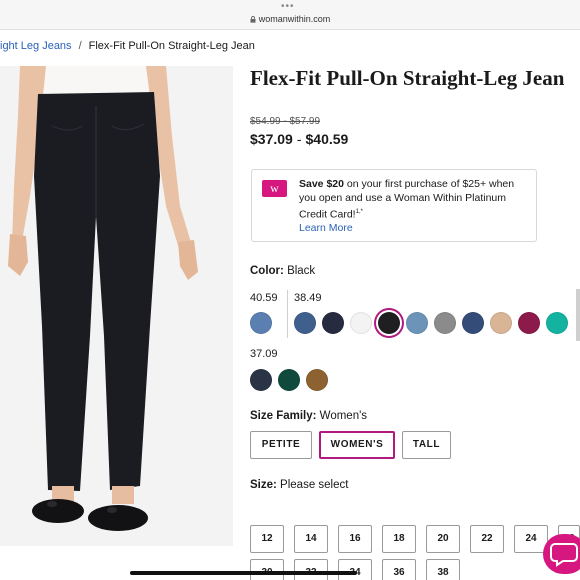 The image size is (580, 580). I want to click on color-label: Color: Black, so click(282, 271).